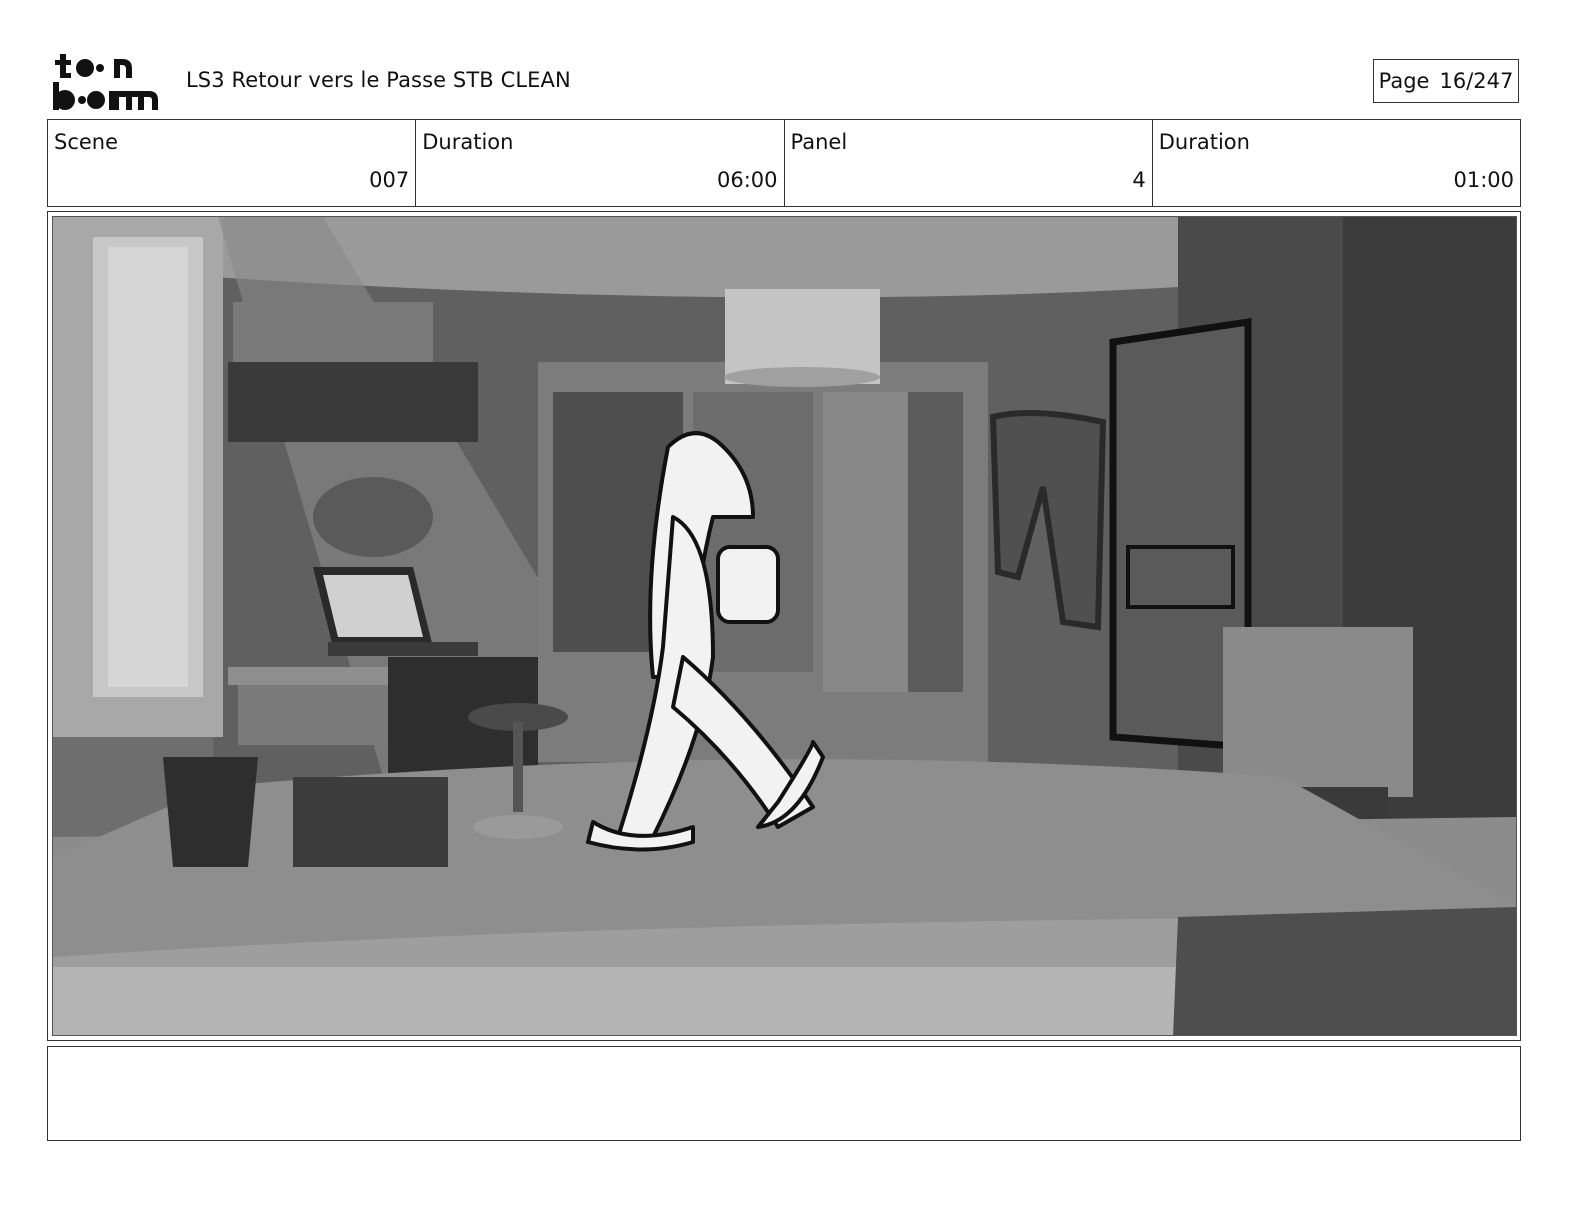  What do you see at coordinates (1204, 142) in the screenshot?
I see `panel-duration-label: Duration` at bounding box center [1204, 142].